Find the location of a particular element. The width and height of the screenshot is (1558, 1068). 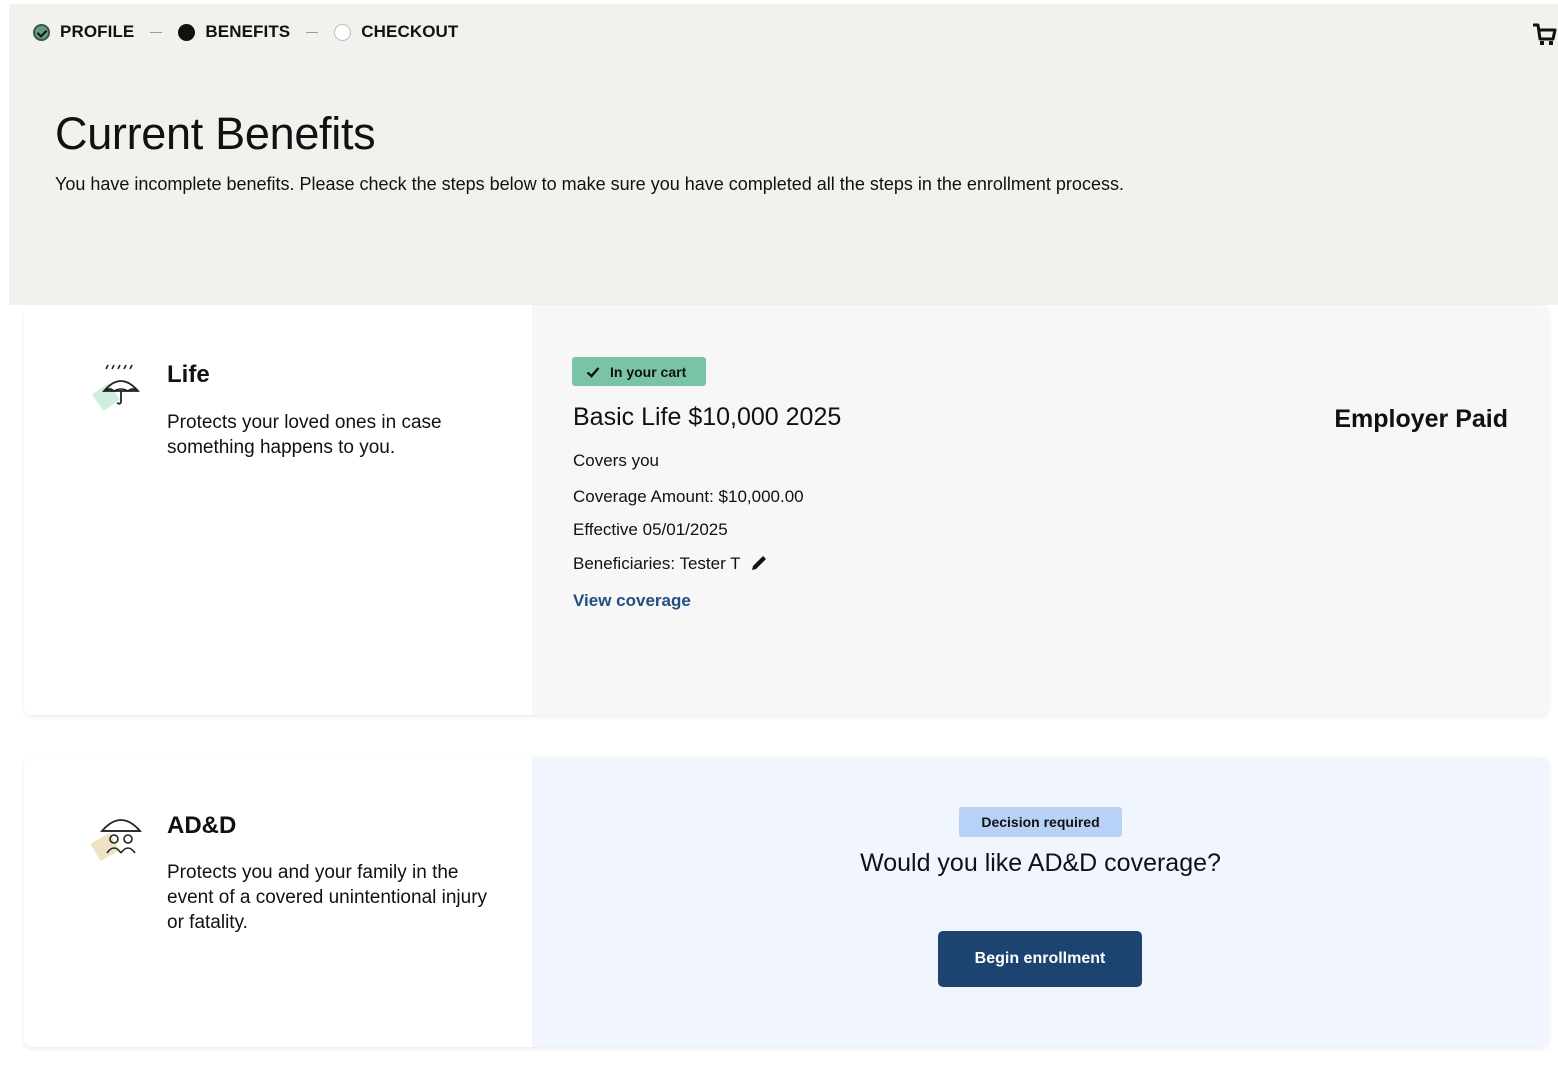

step-label: CHECKOUT is located at coordinates (410, 31).